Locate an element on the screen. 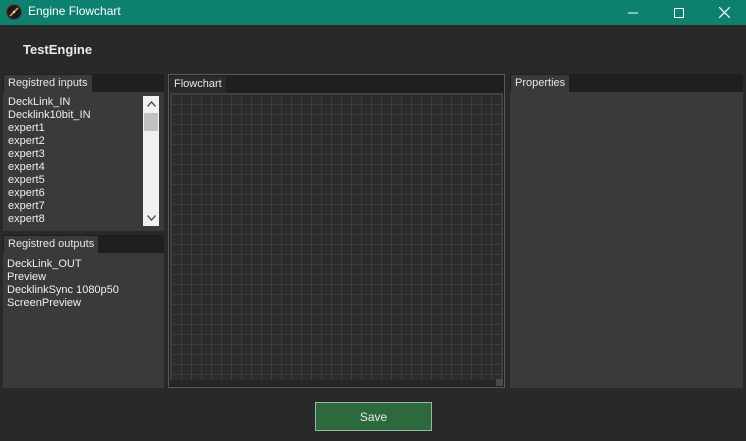 The image size is (746, 441). minimize-button is located at coordinates (633, 12).